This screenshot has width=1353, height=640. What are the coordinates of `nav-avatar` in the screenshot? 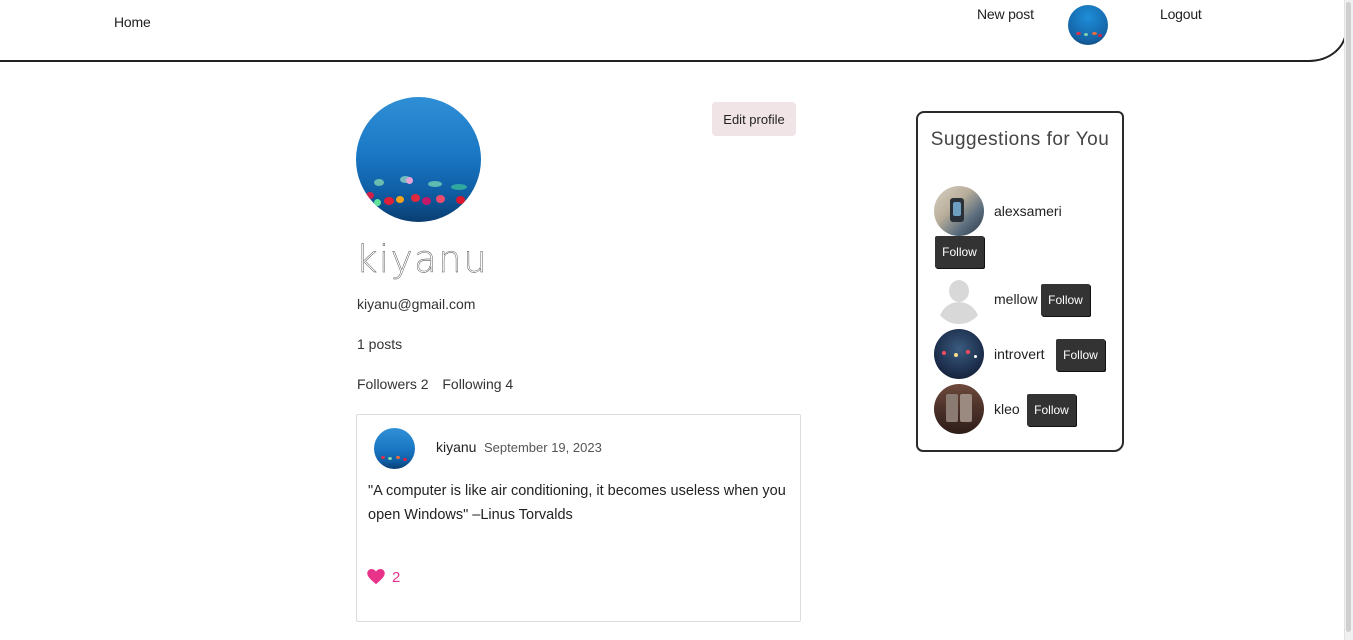 It's located at (1088, 25).